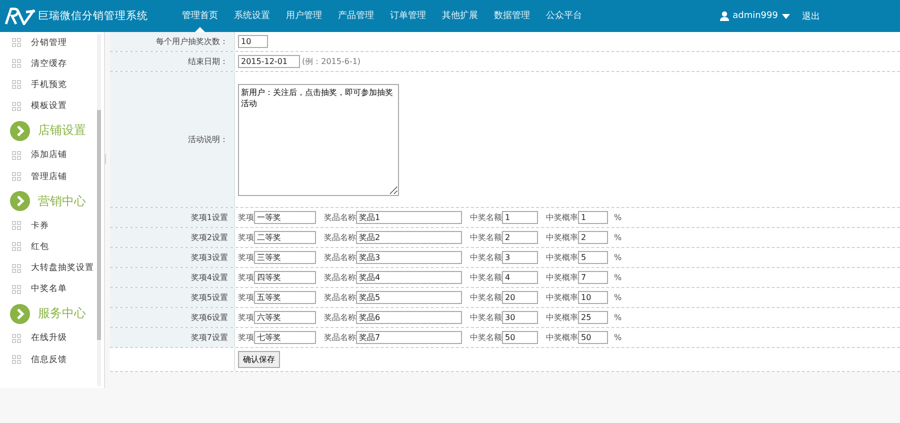  I want to click on prize-level-input: 五等奖, so click(285, 297).